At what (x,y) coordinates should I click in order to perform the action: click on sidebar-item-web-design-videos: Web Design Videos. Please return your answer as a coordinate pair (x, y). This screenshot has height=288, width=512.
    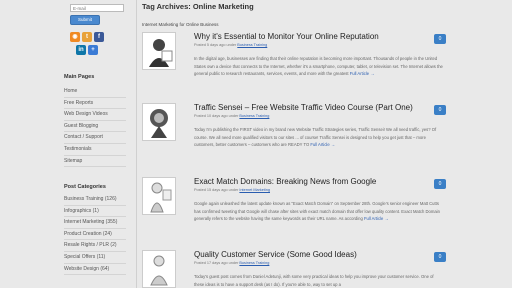
    Looking at the image, I should click on (95, 115).